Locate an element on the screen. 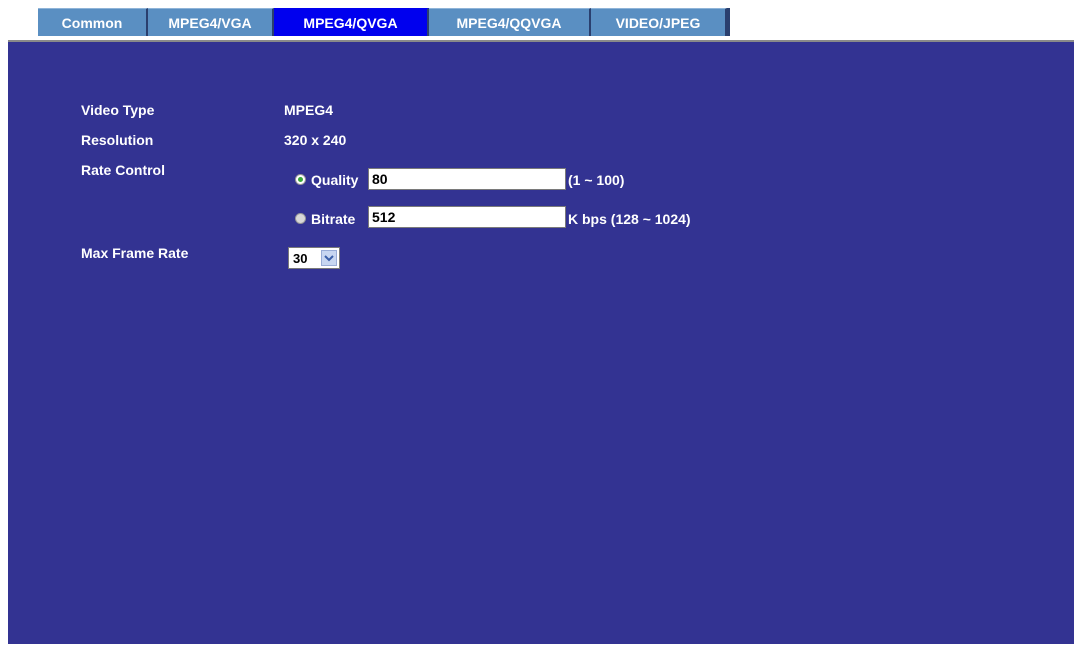  bitrate-radio is located at coordinates (300, 218).